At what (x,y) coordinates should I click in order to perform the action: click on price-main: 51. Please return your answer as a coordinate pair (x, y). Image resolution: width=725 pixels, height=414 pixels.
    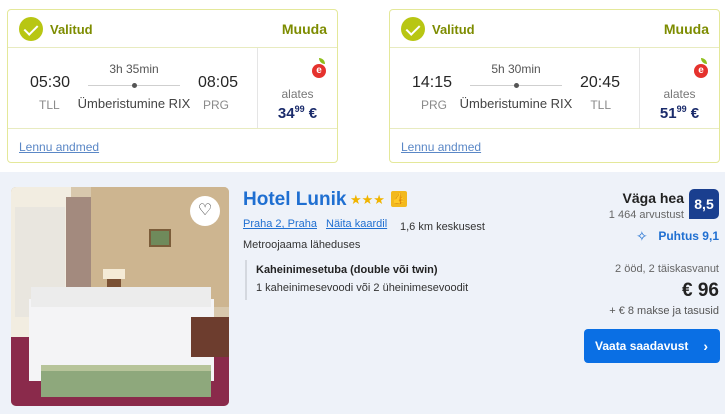
    Looking at the image, I should click on (668, 113).